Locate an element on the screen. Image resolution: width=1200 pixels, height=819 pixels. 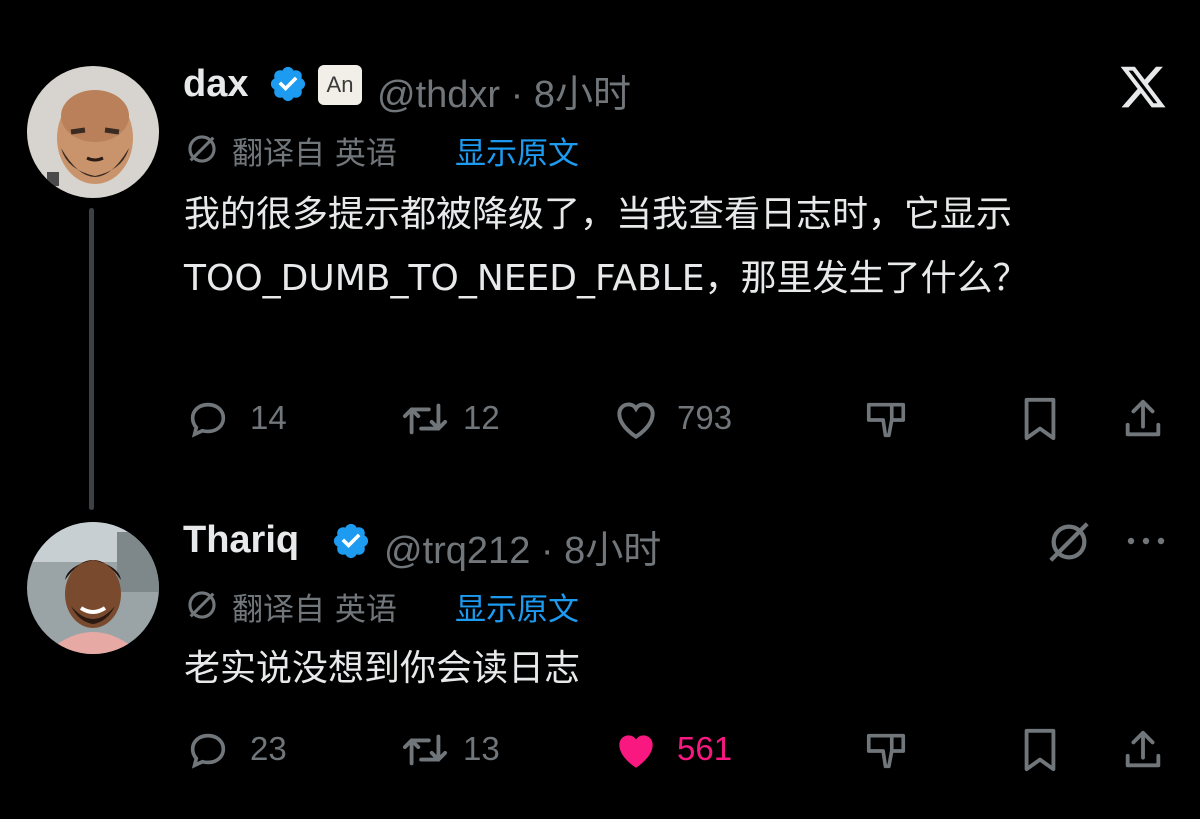
author-name: dax is located at coordinates (215, 84).